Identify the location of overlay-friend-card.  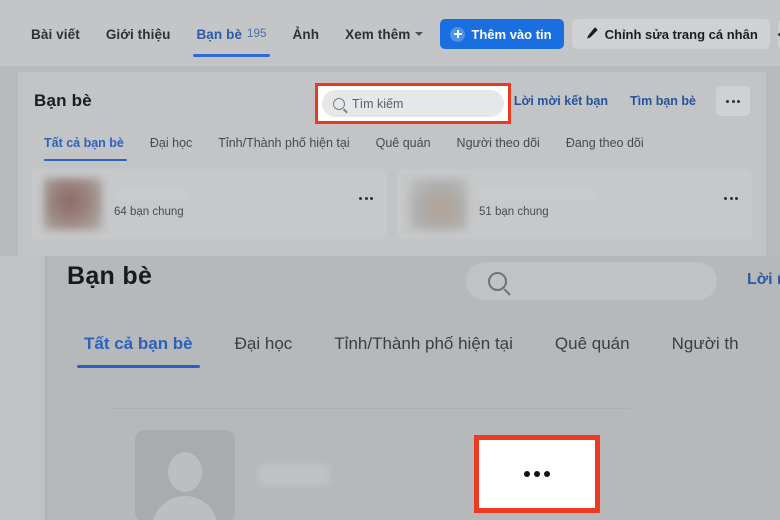
(410, 472).